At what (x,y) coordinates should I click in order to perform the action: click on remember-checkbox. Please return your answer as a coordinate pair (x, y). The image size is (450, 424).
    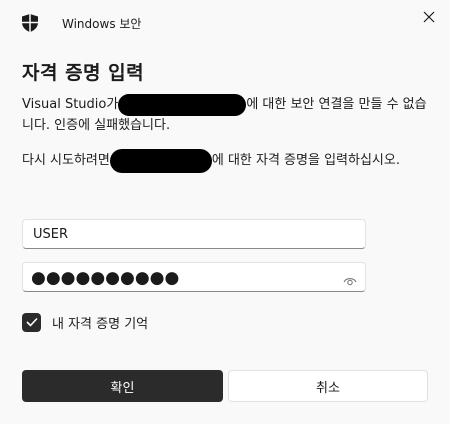
    Looking at the image, I should click on (31, 322).